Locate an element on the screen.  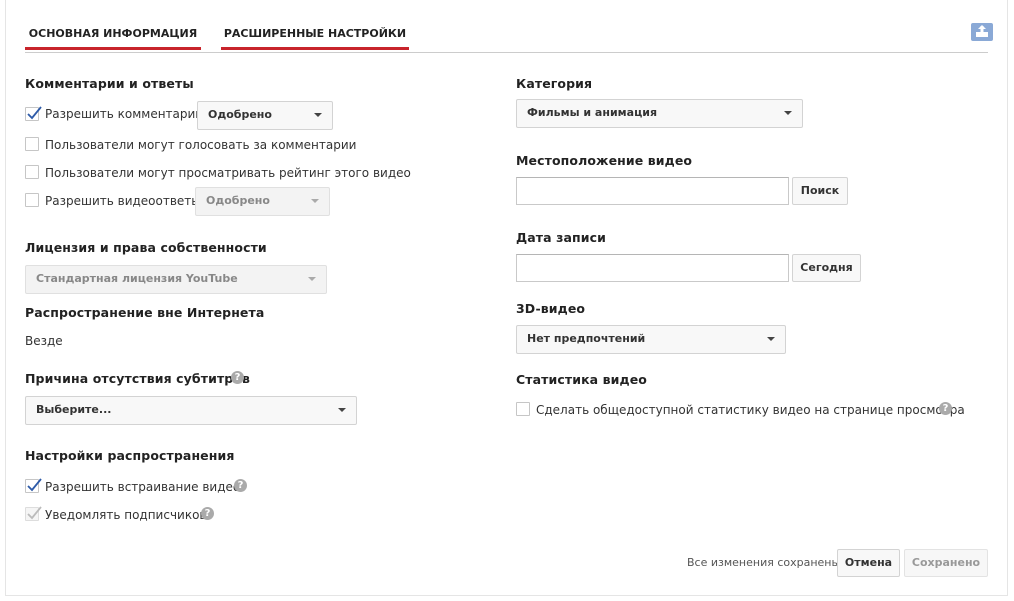
upload-icon is located at coordinates (982, 32).